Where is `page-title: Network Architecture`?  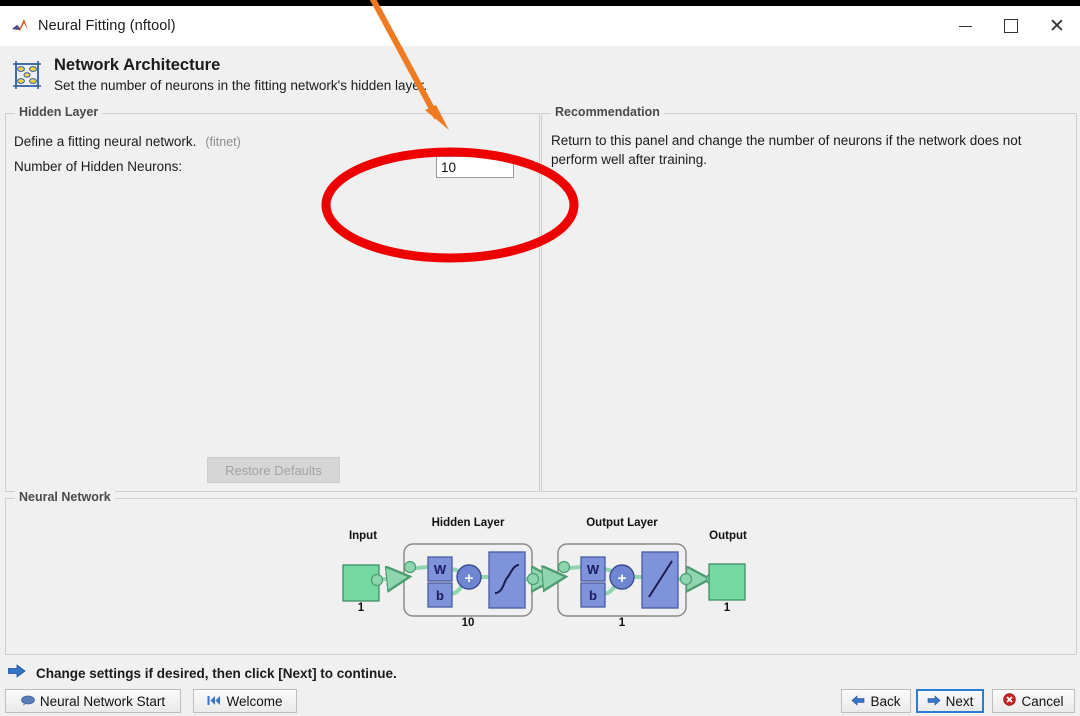 page-title: Network Architecture is located at coordinates (137, 64).